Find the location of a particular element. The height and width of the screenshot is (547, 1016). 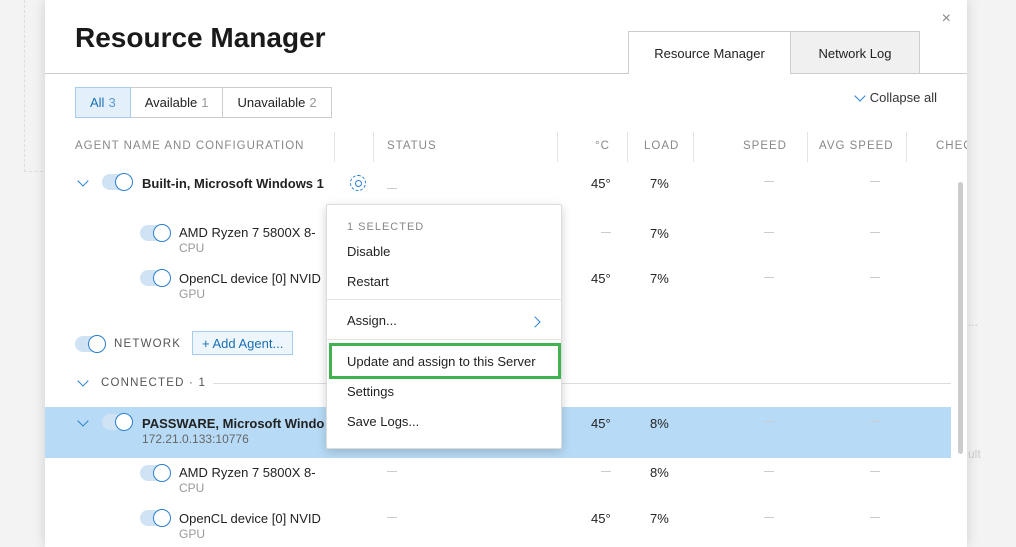

filter-count: 1 is located at coordinates (205, 102).